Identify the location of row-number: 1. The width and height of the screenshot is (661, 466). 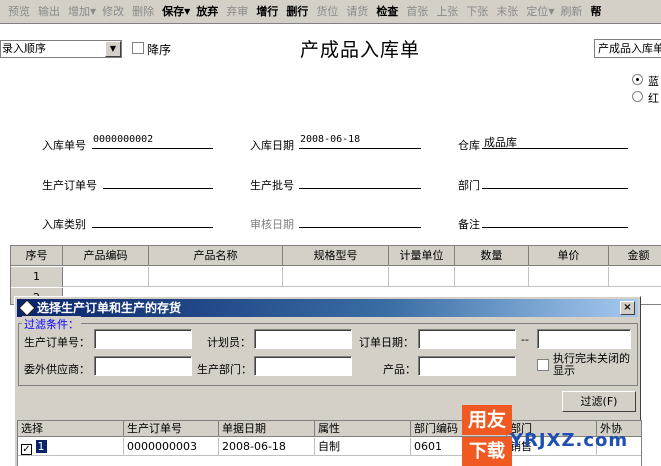
(41, 446).